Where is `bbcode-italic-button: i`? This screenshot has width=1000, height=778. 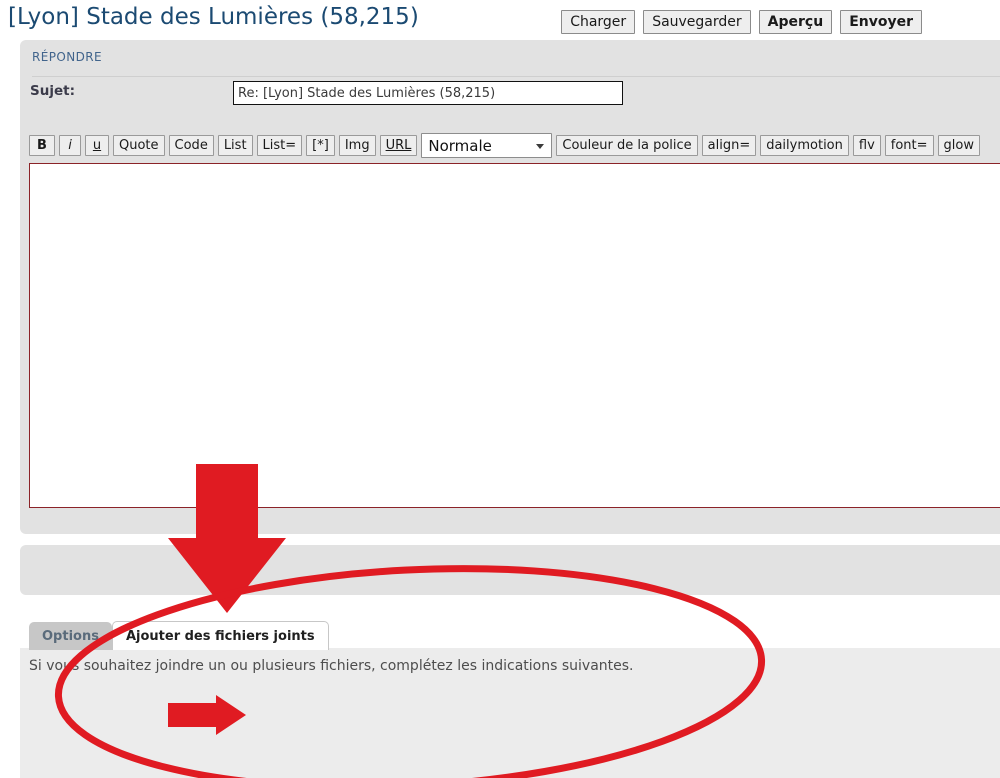 bbcode-italic-button: i is located at coordinates (70, 145).